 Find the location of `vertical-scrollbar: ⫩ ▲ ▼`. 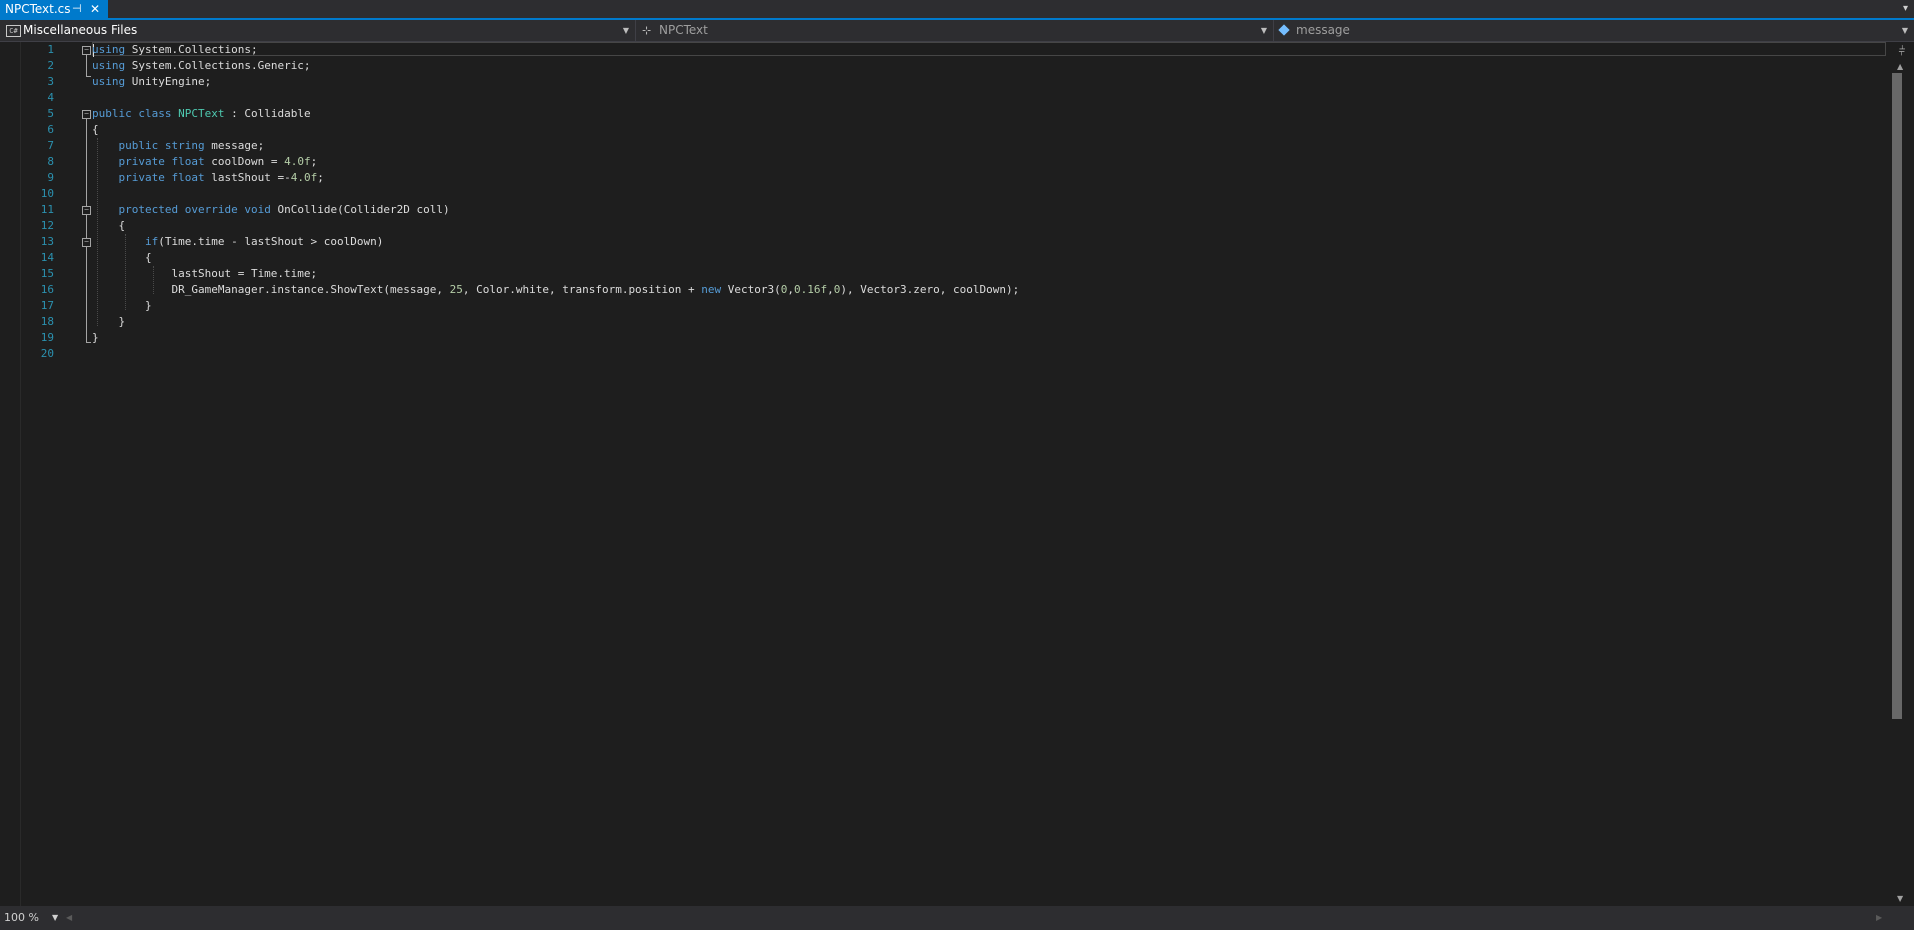

vertical-scrollbar: ⫩ ▲ ▼ is located at coordinates (1901, 474).